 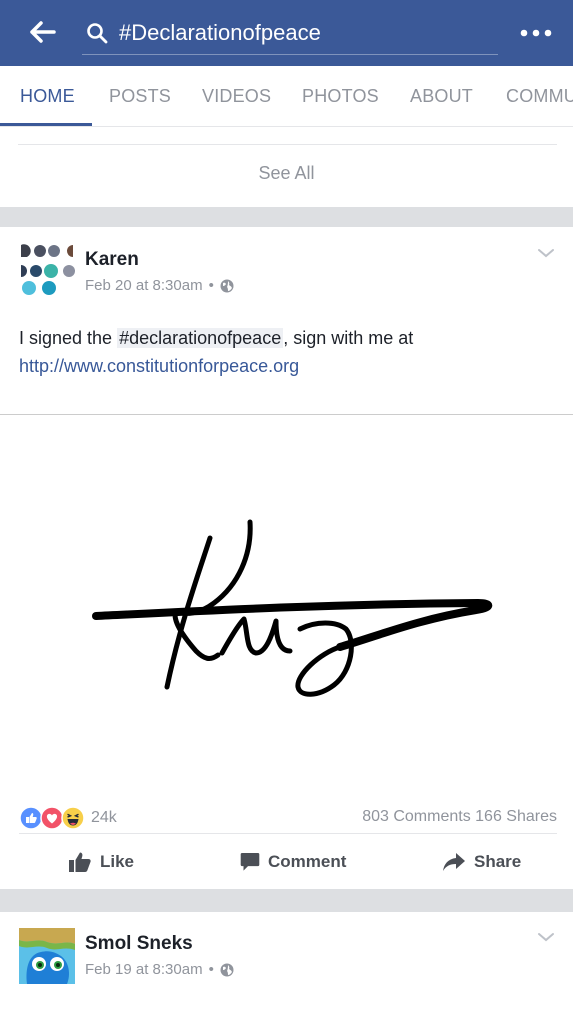 I want to click on comments-count-link: 803 Comments, so click(x=416, y=816).